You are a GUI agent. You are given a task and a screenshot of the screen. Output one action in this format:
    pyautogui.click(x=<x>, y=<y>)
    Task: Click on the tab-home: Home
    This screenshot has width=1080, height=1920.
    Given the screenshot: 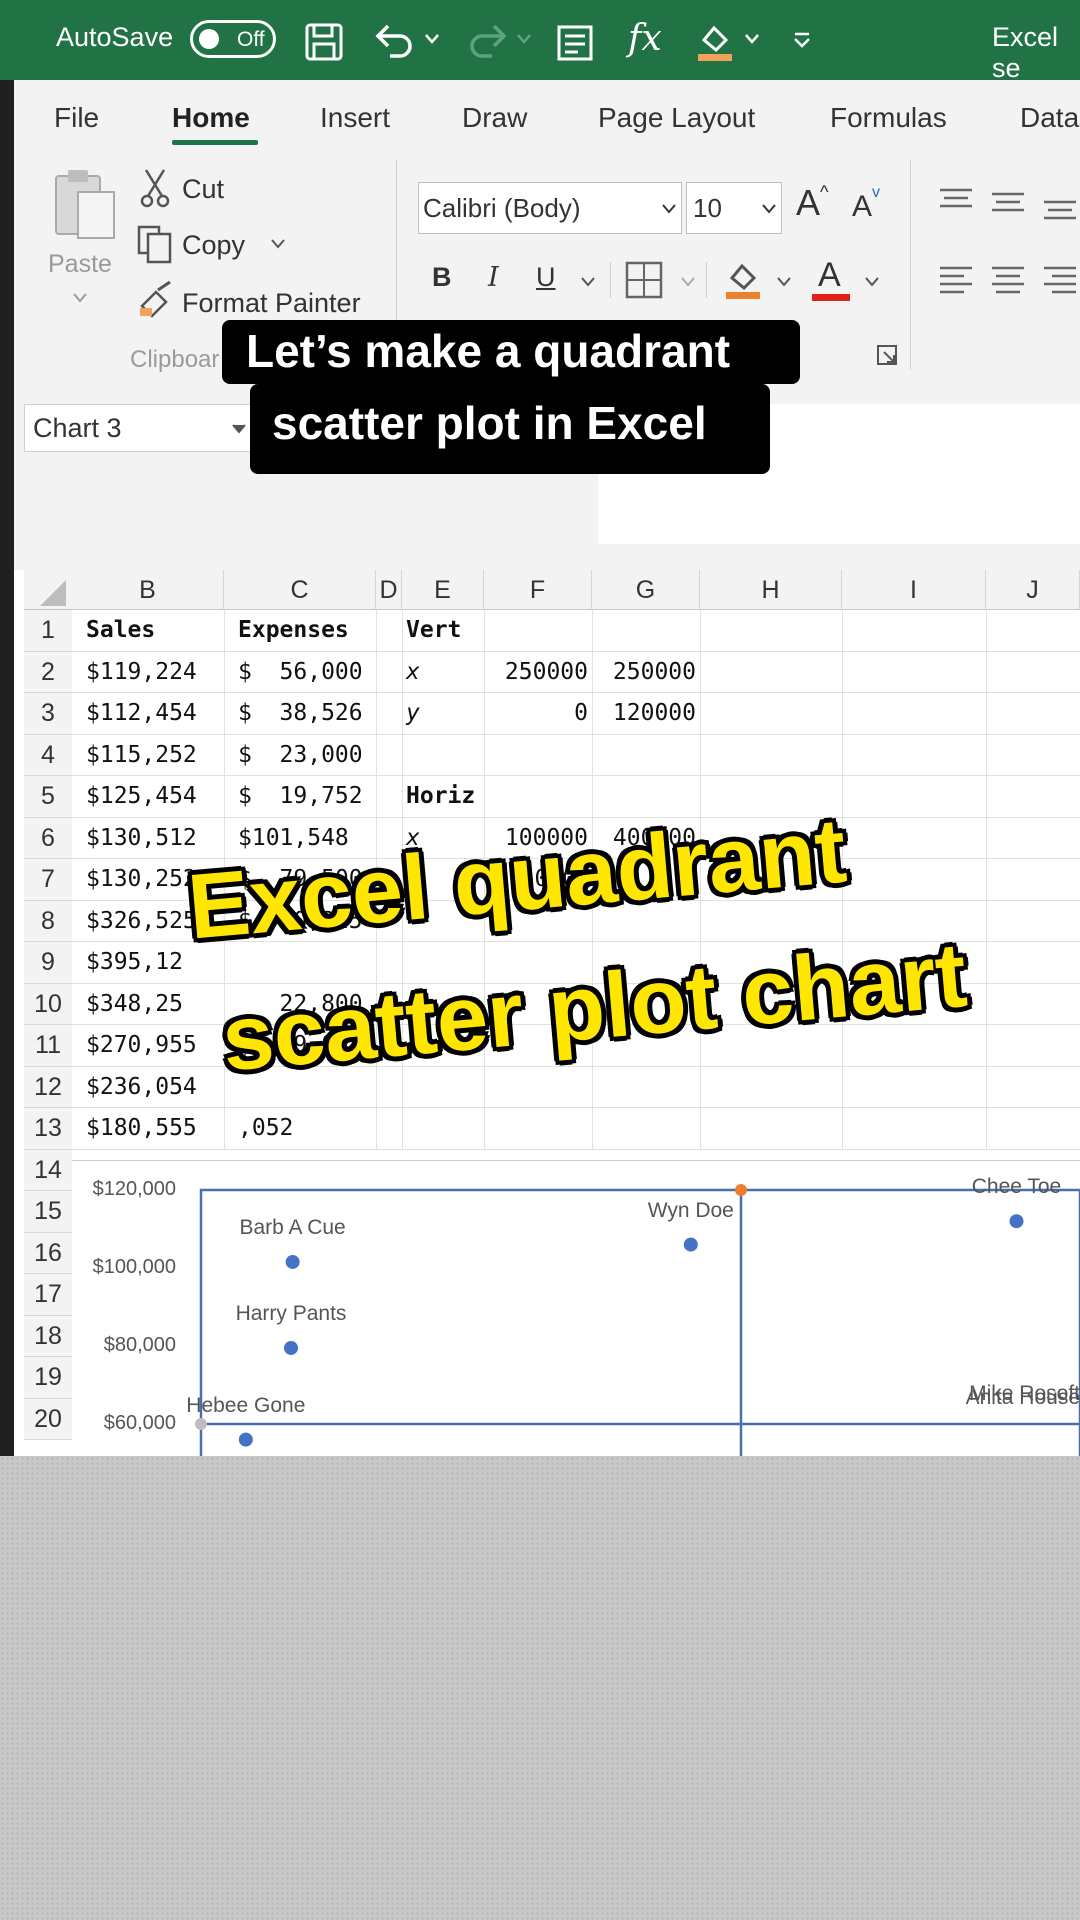 What is the action you would take?
    pyautogui.click(x=211, y=118)
    